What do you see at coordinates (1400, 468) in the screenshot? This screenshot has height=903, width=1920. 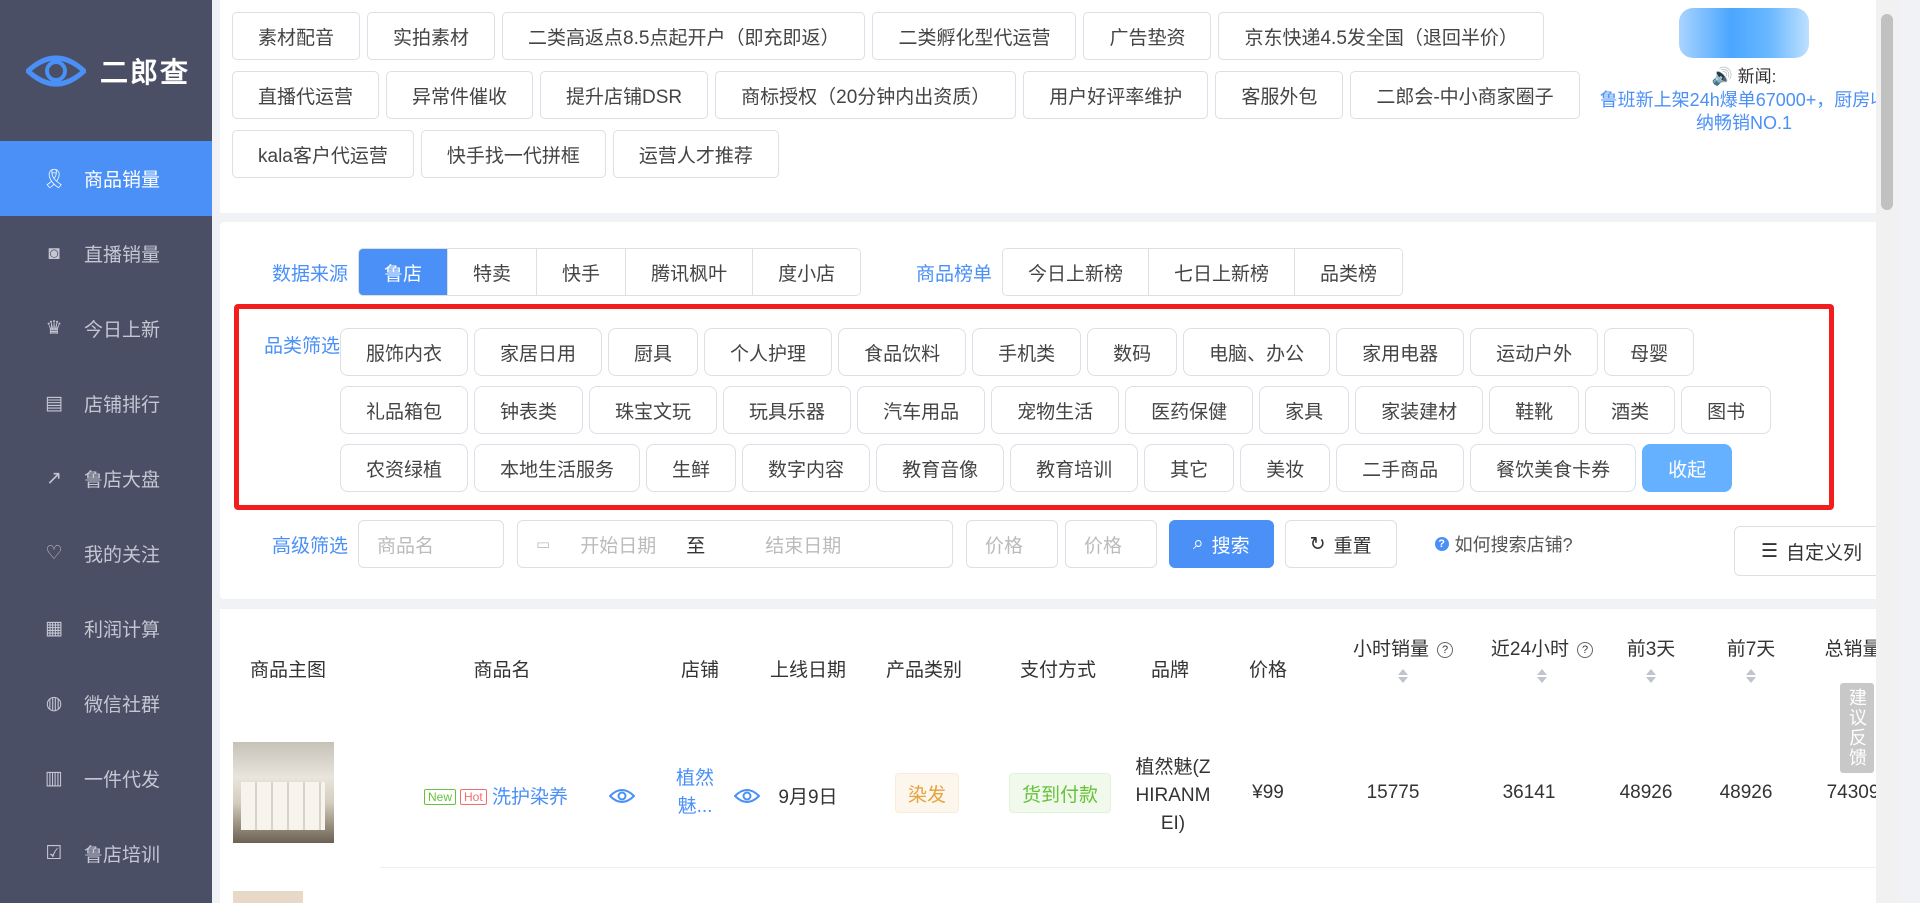 I see `category-button: 二手商品` at bounding box center [1400, 468].